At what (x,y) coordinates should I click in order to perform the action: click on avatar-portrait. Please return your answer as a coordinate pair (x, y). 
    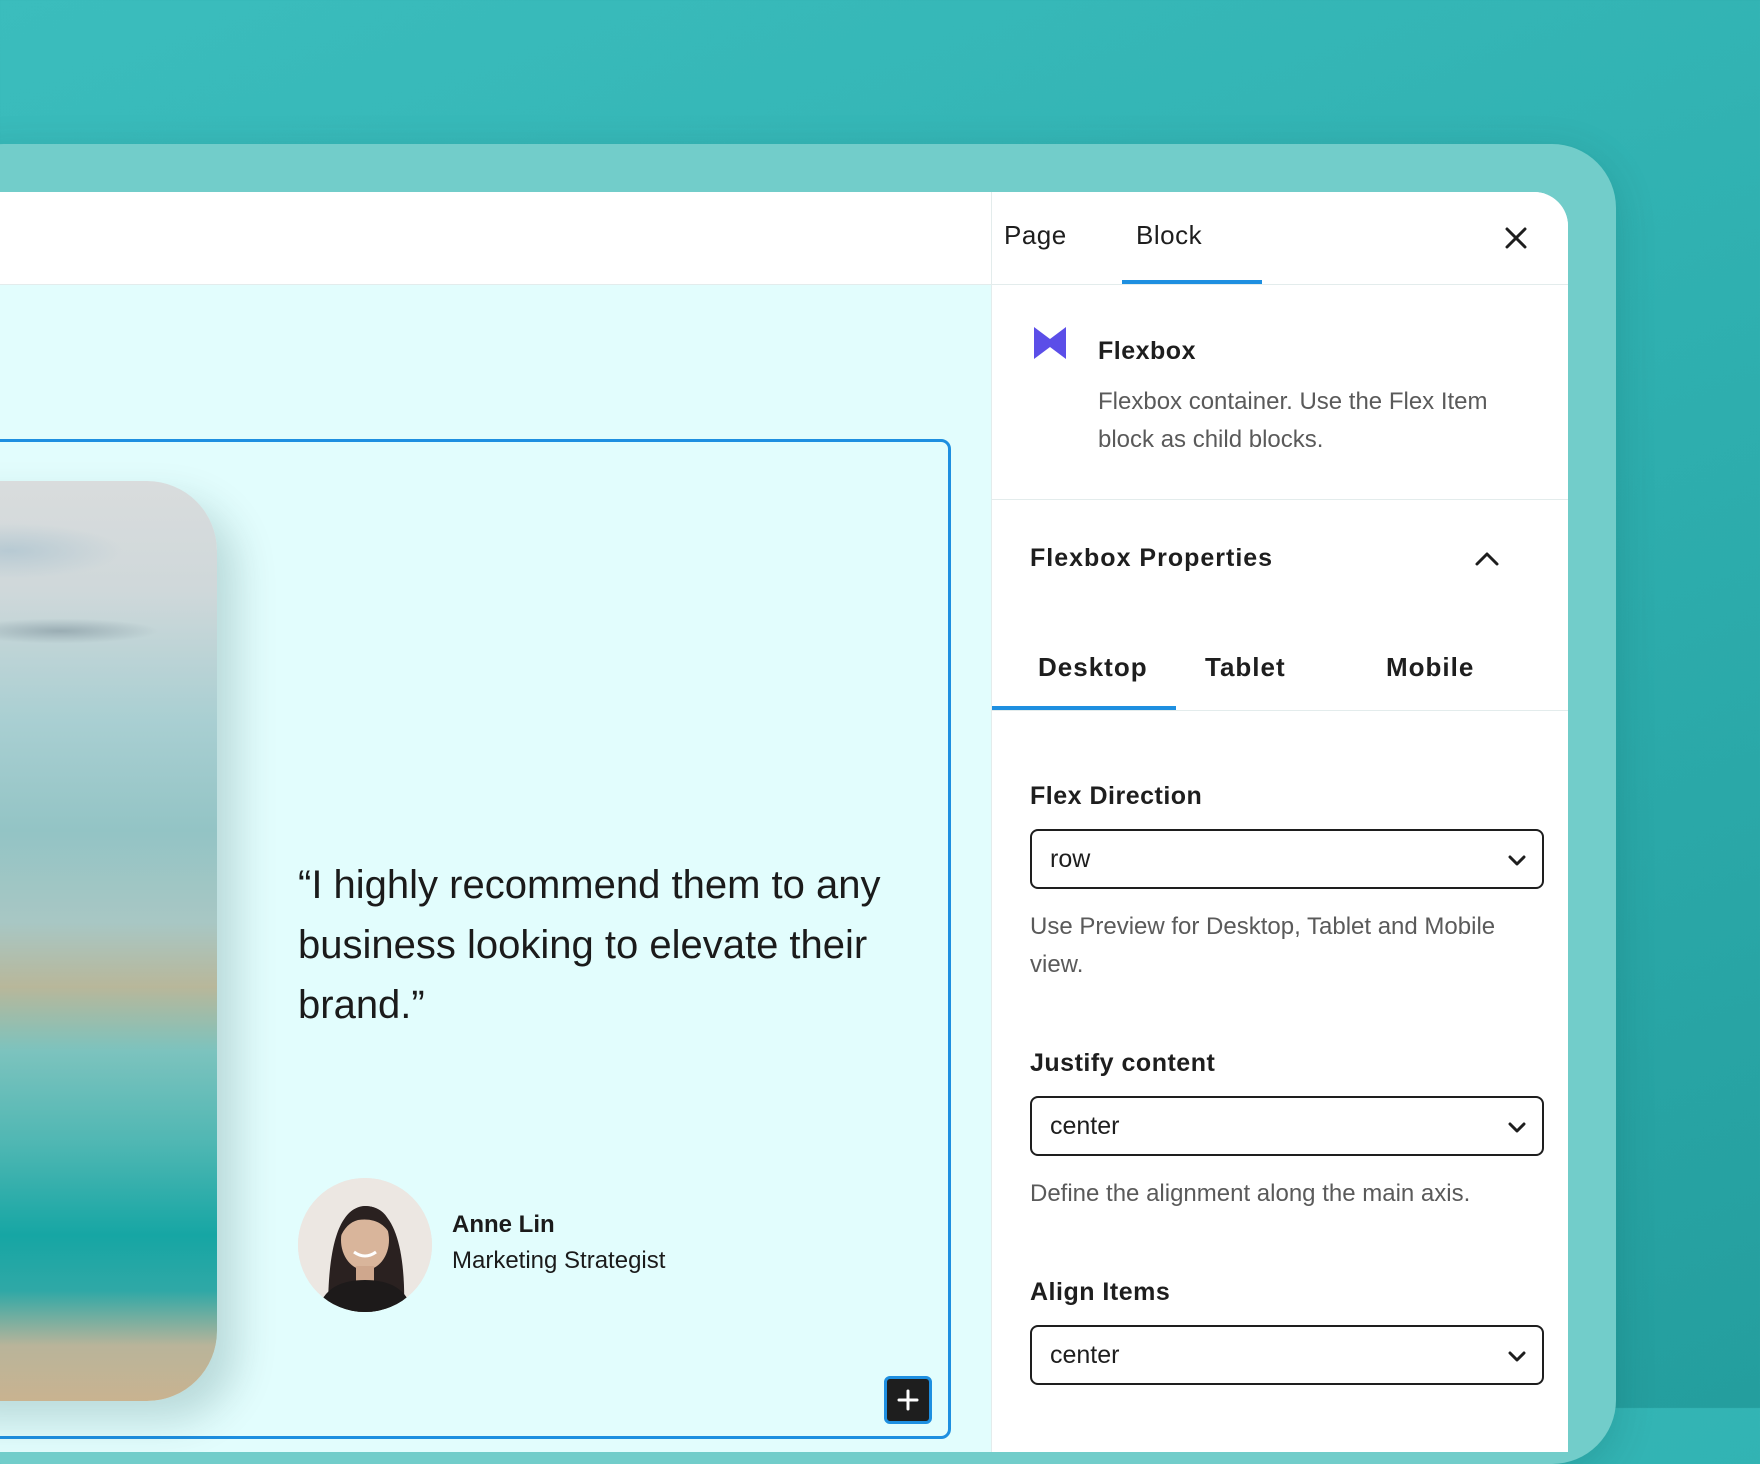
    Looking at the image, I should click on (365, 1245).